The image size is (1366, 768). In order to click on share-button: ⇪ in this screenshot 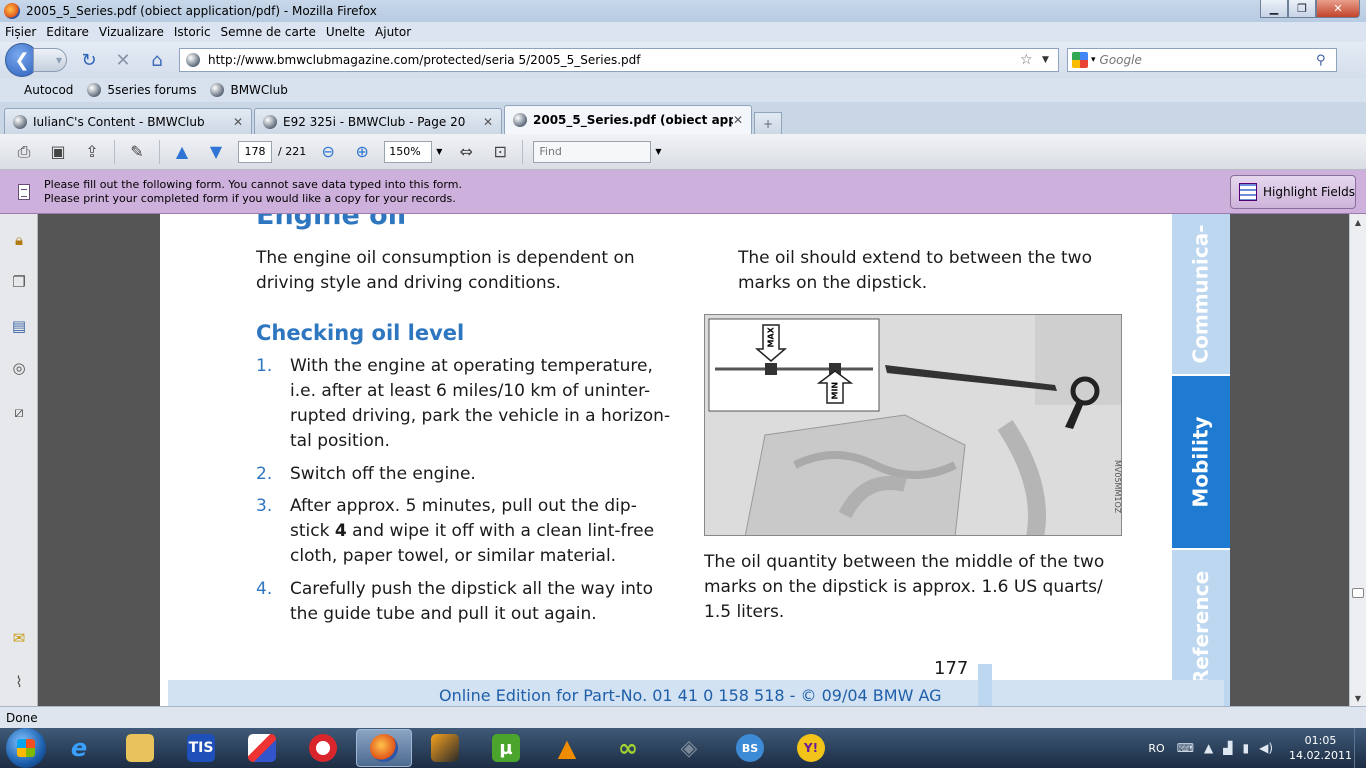, I will do `click(92, 152)`.